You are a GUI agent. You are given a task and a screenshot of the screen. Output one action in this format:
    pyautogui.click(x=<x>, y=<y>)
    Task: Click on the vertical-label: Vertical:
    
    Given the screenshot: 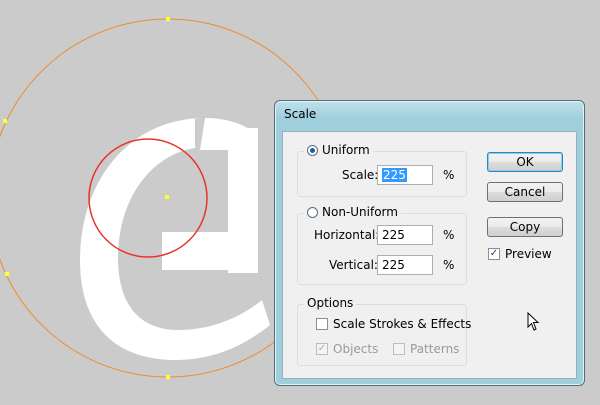 What is the action you would take?
    pyautogui.click(x=353, y=265)
    